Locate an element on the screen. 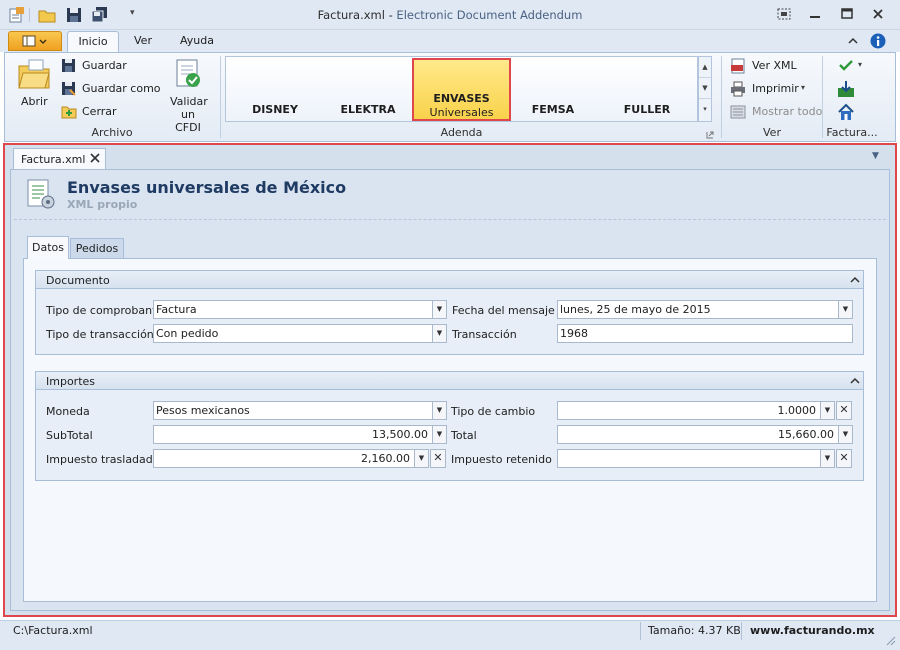  impuesto-trasladado-label: Impuesto trasladado is located at coordinates (103, 459).